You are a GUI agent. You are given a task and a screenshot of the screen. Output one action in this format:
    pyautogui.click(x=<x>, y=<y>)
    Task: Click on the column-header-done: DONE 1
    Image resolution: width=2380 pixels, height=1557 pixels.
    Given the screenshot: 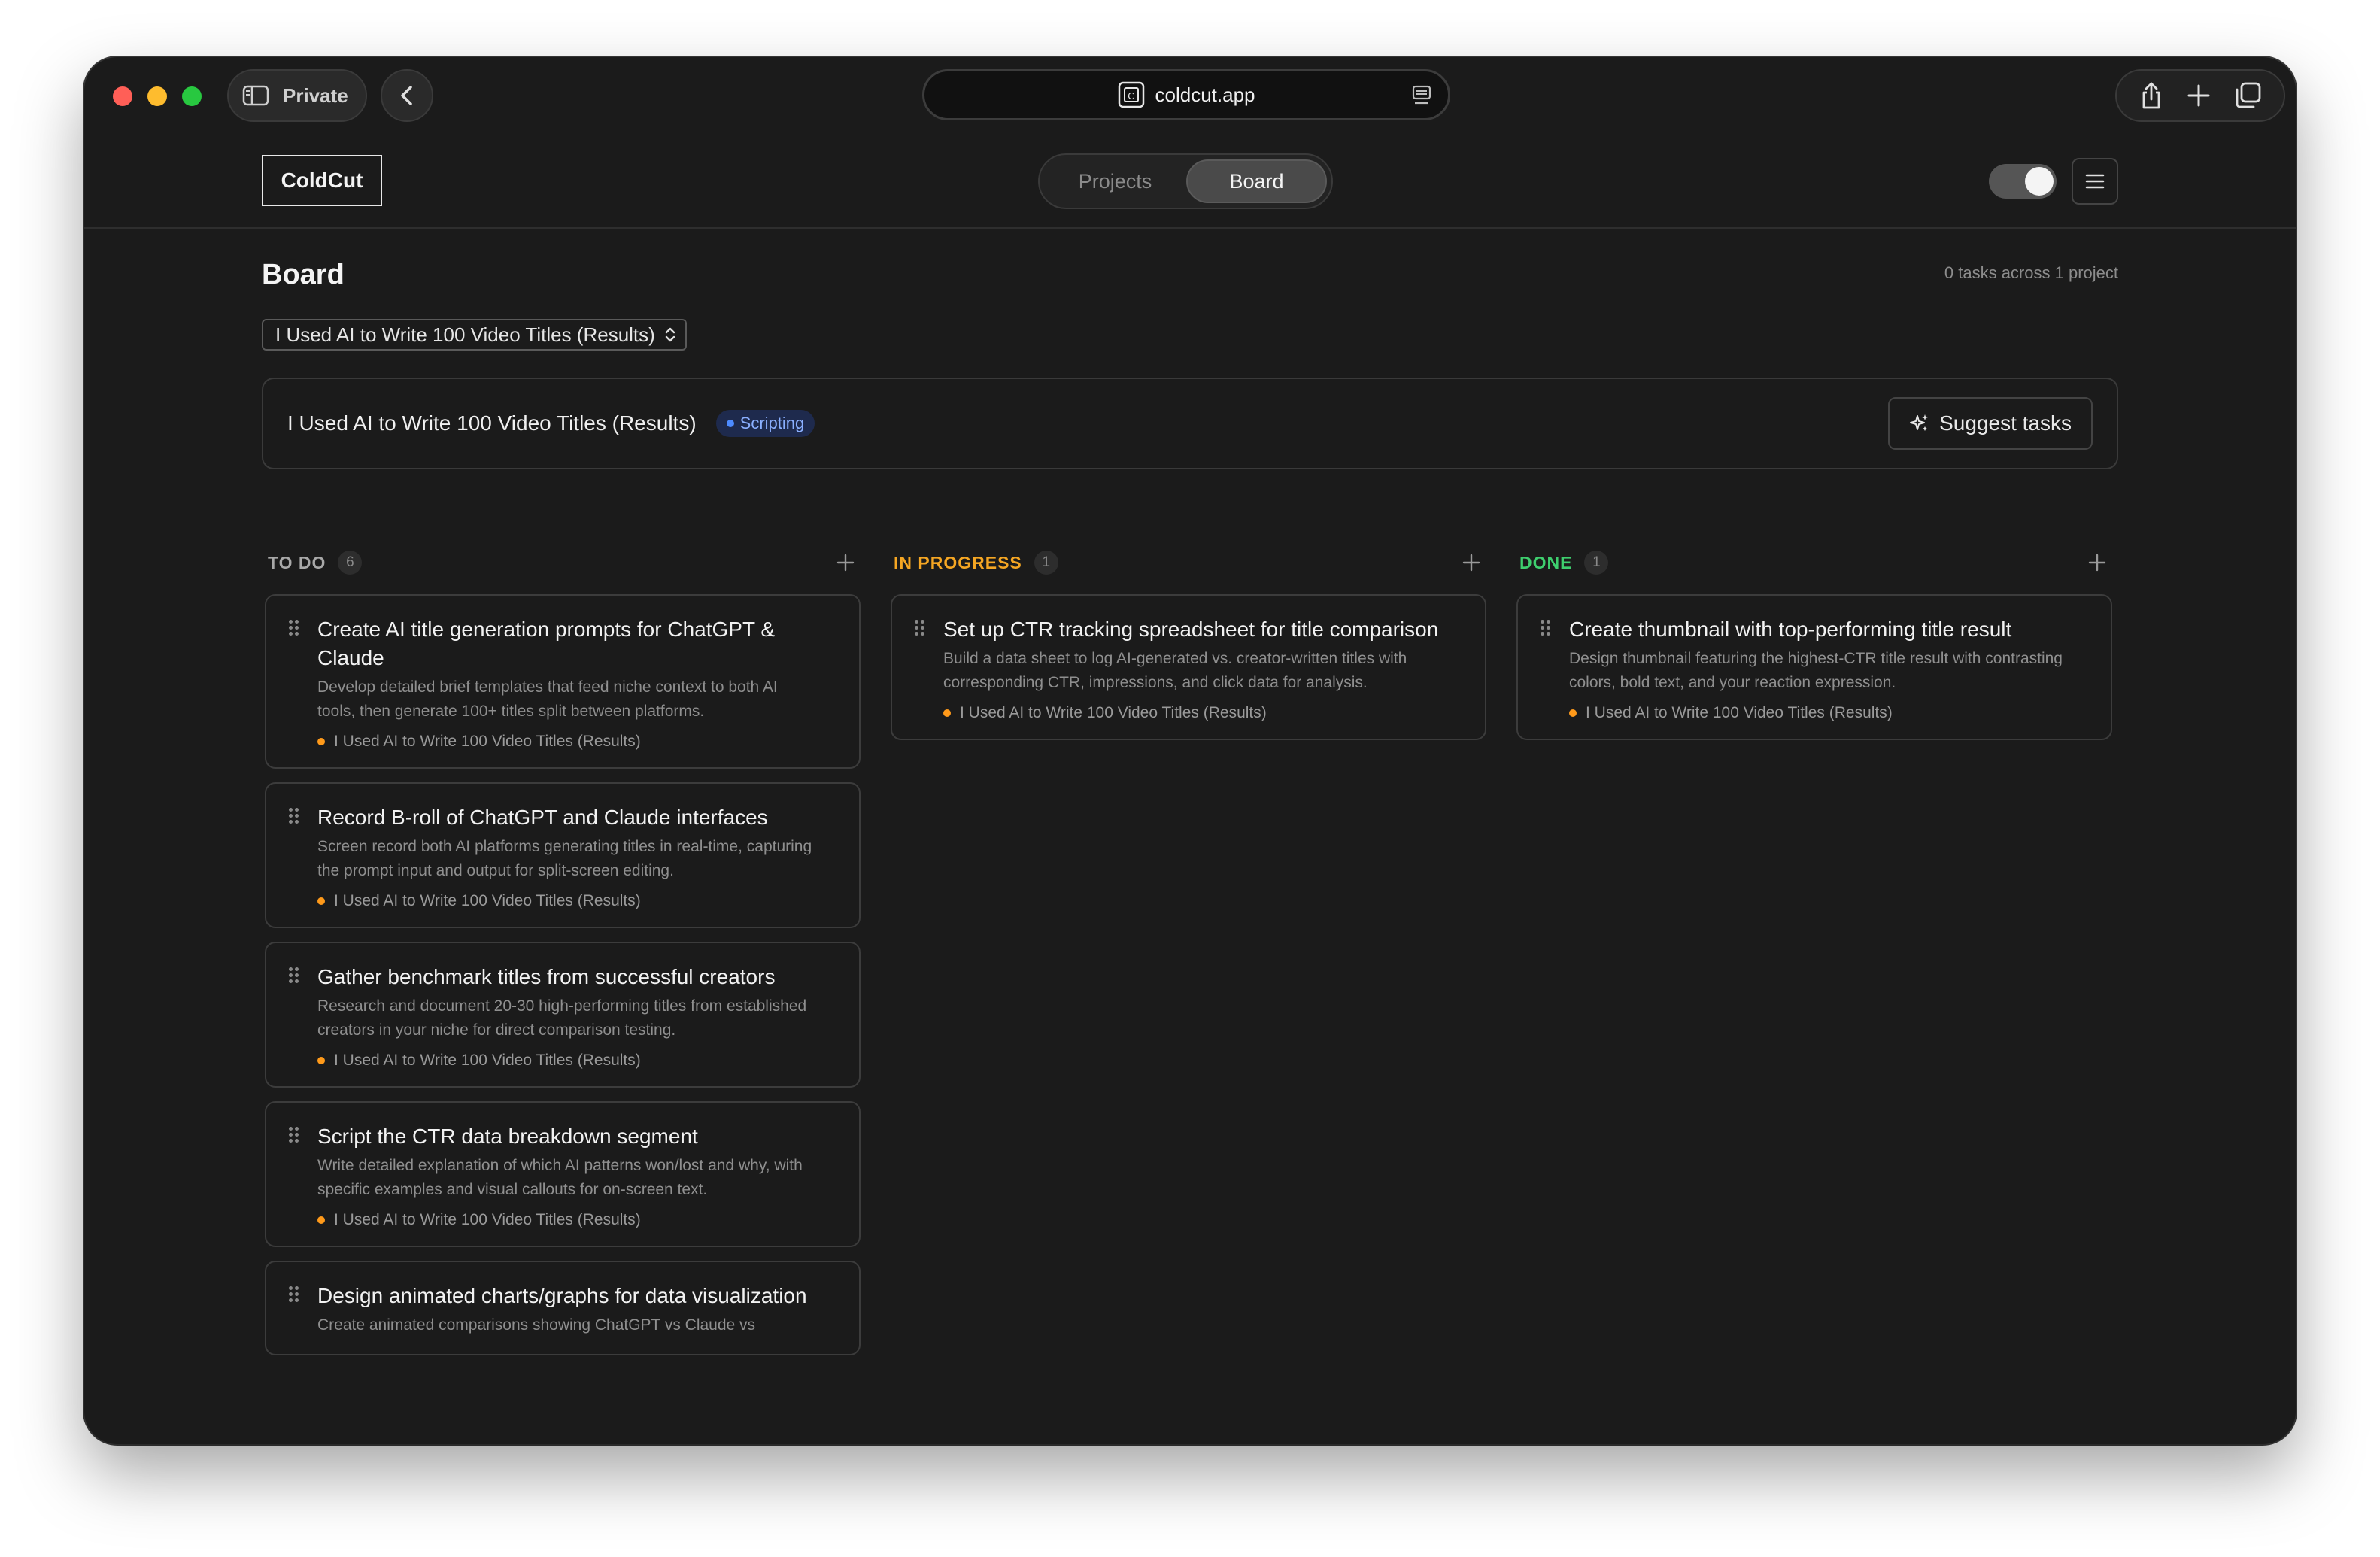 What is the action you would take?
    pyautogui.click(x=1814, y=563)
    